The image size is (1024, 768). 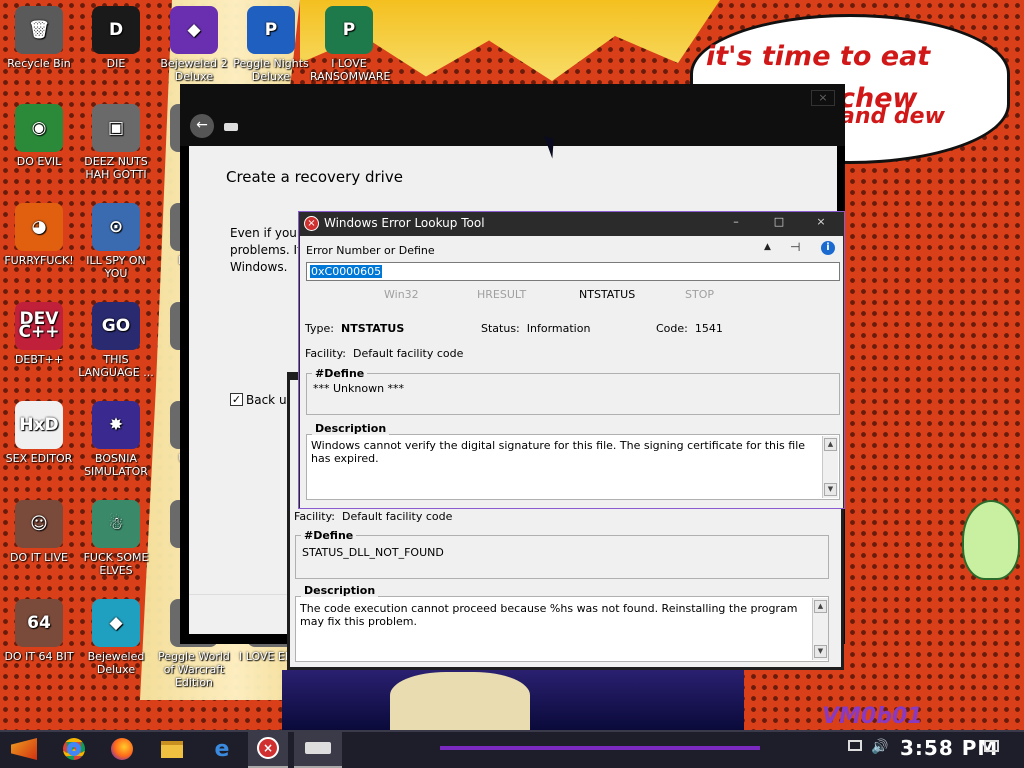 What do you see at coordinates (116, 142) in the screenshot?
I see `desktop-icon: ▣ DEEZ NUTS HAH GOTTI` at bounding box center [116, 142].